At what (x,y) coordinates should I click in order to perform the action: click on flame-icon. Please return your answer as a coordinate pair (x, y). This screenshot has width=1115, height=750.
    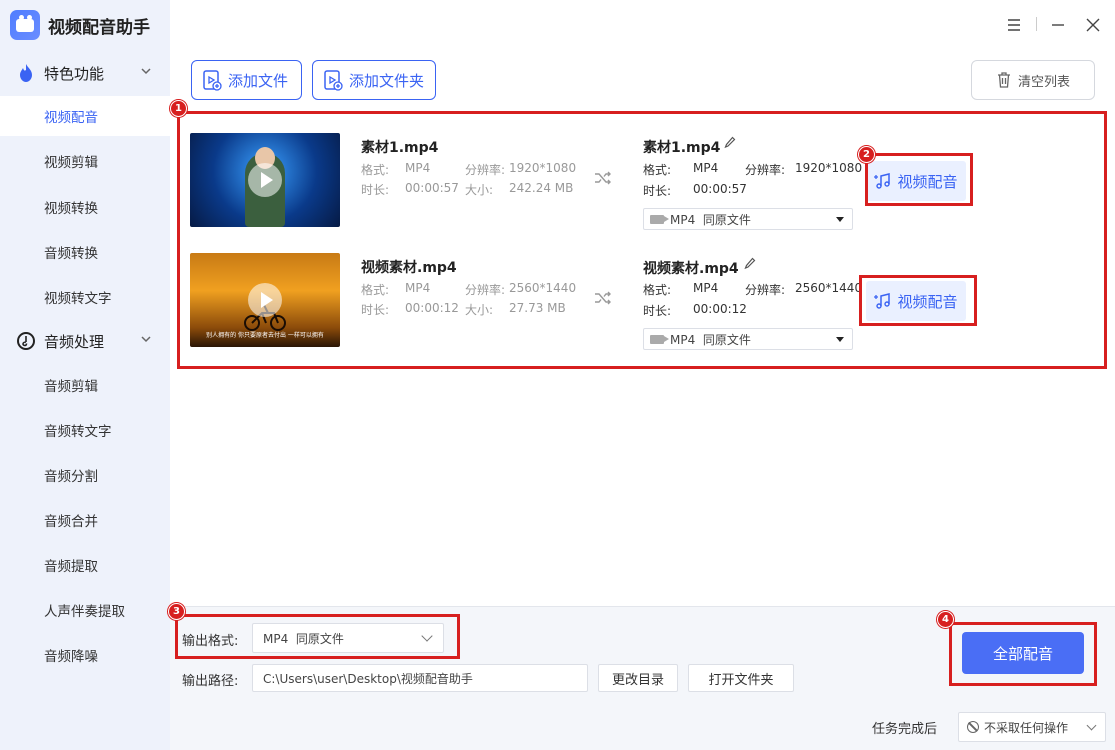
    Looking at the image, I should click on (26, 73).